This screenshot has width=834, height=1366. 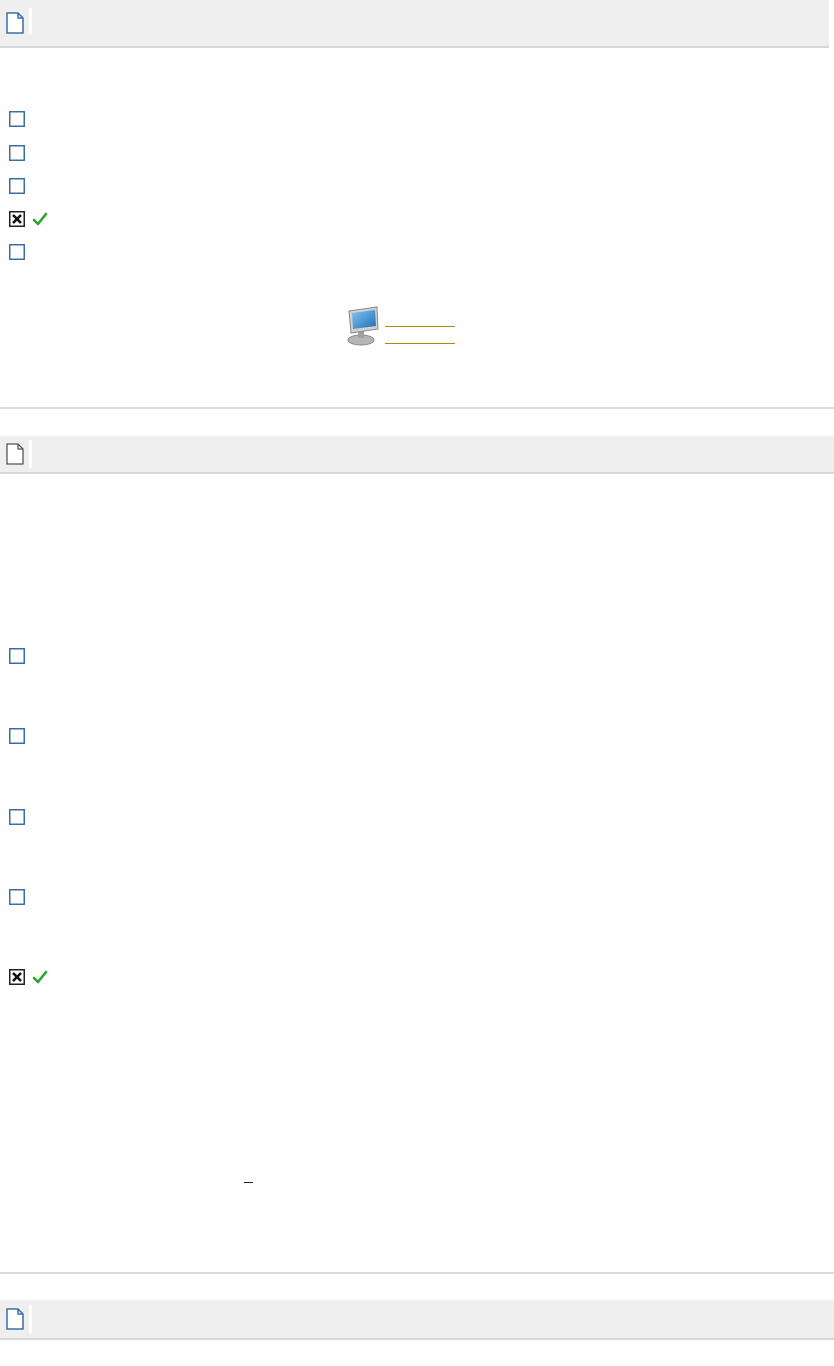 I want to click on next-question-link, so click(x=420, y=337).